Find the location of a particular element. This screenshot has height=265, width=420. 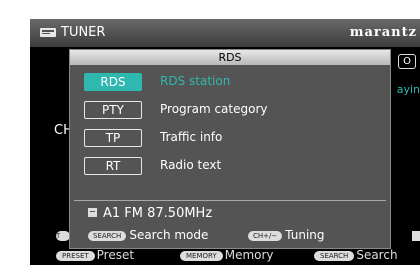

option-label: Radio text is located at coordinates (191, 165).